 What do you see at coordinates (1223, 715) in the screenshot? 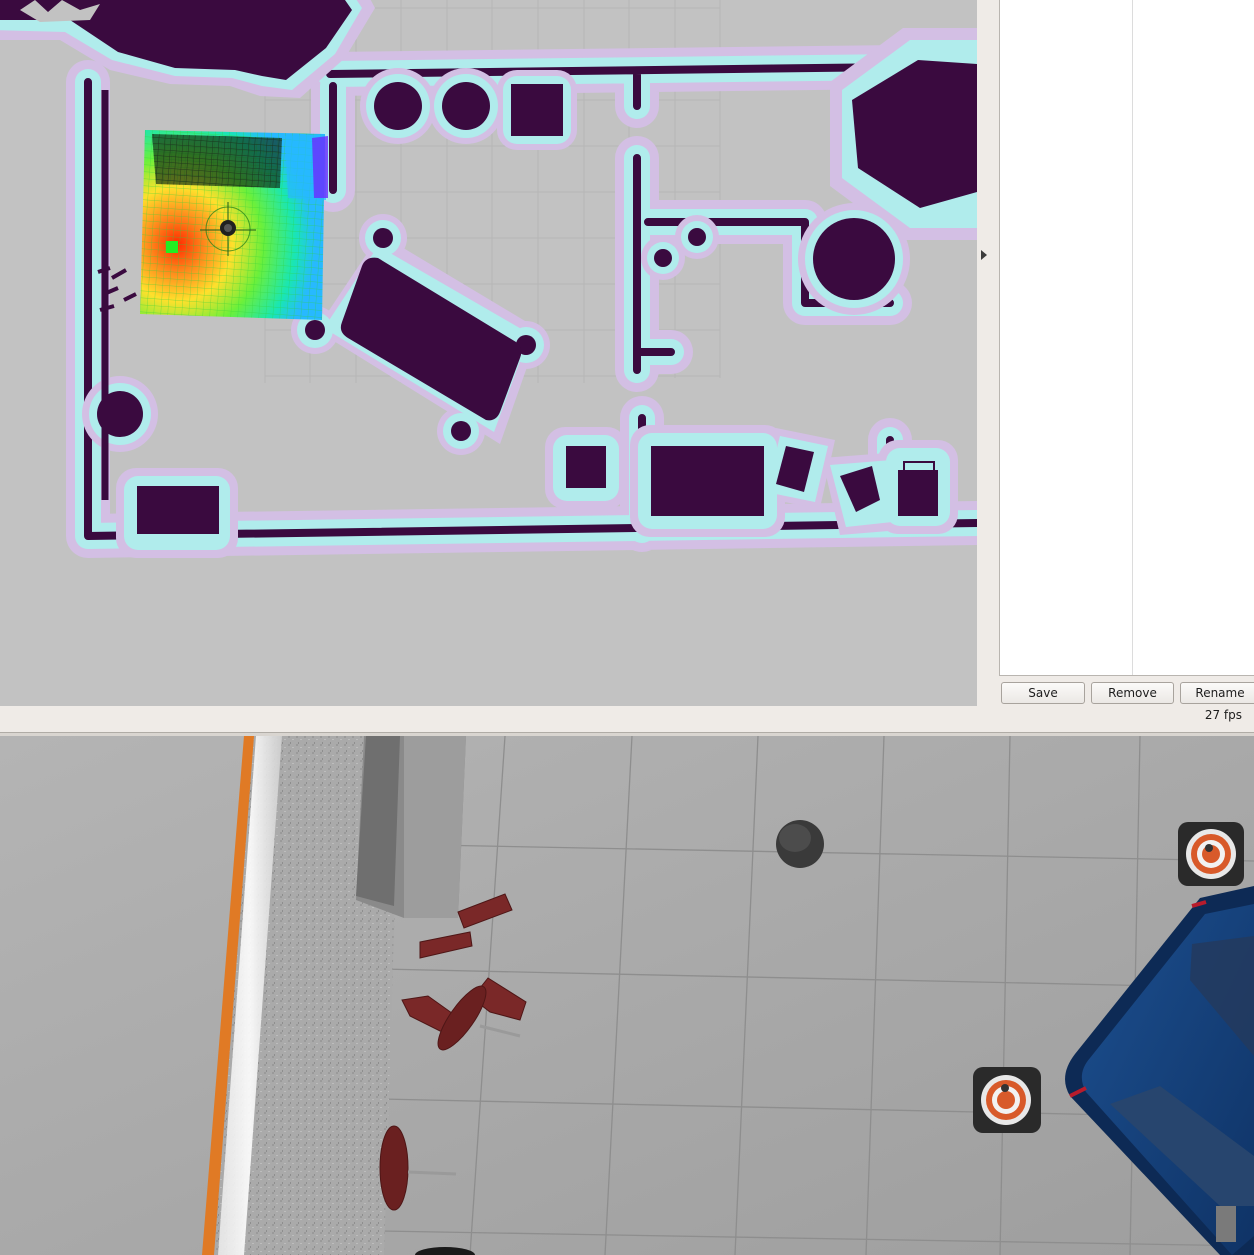
I see `fps-readout: 27 fps` at bounding box center [1223, 715].